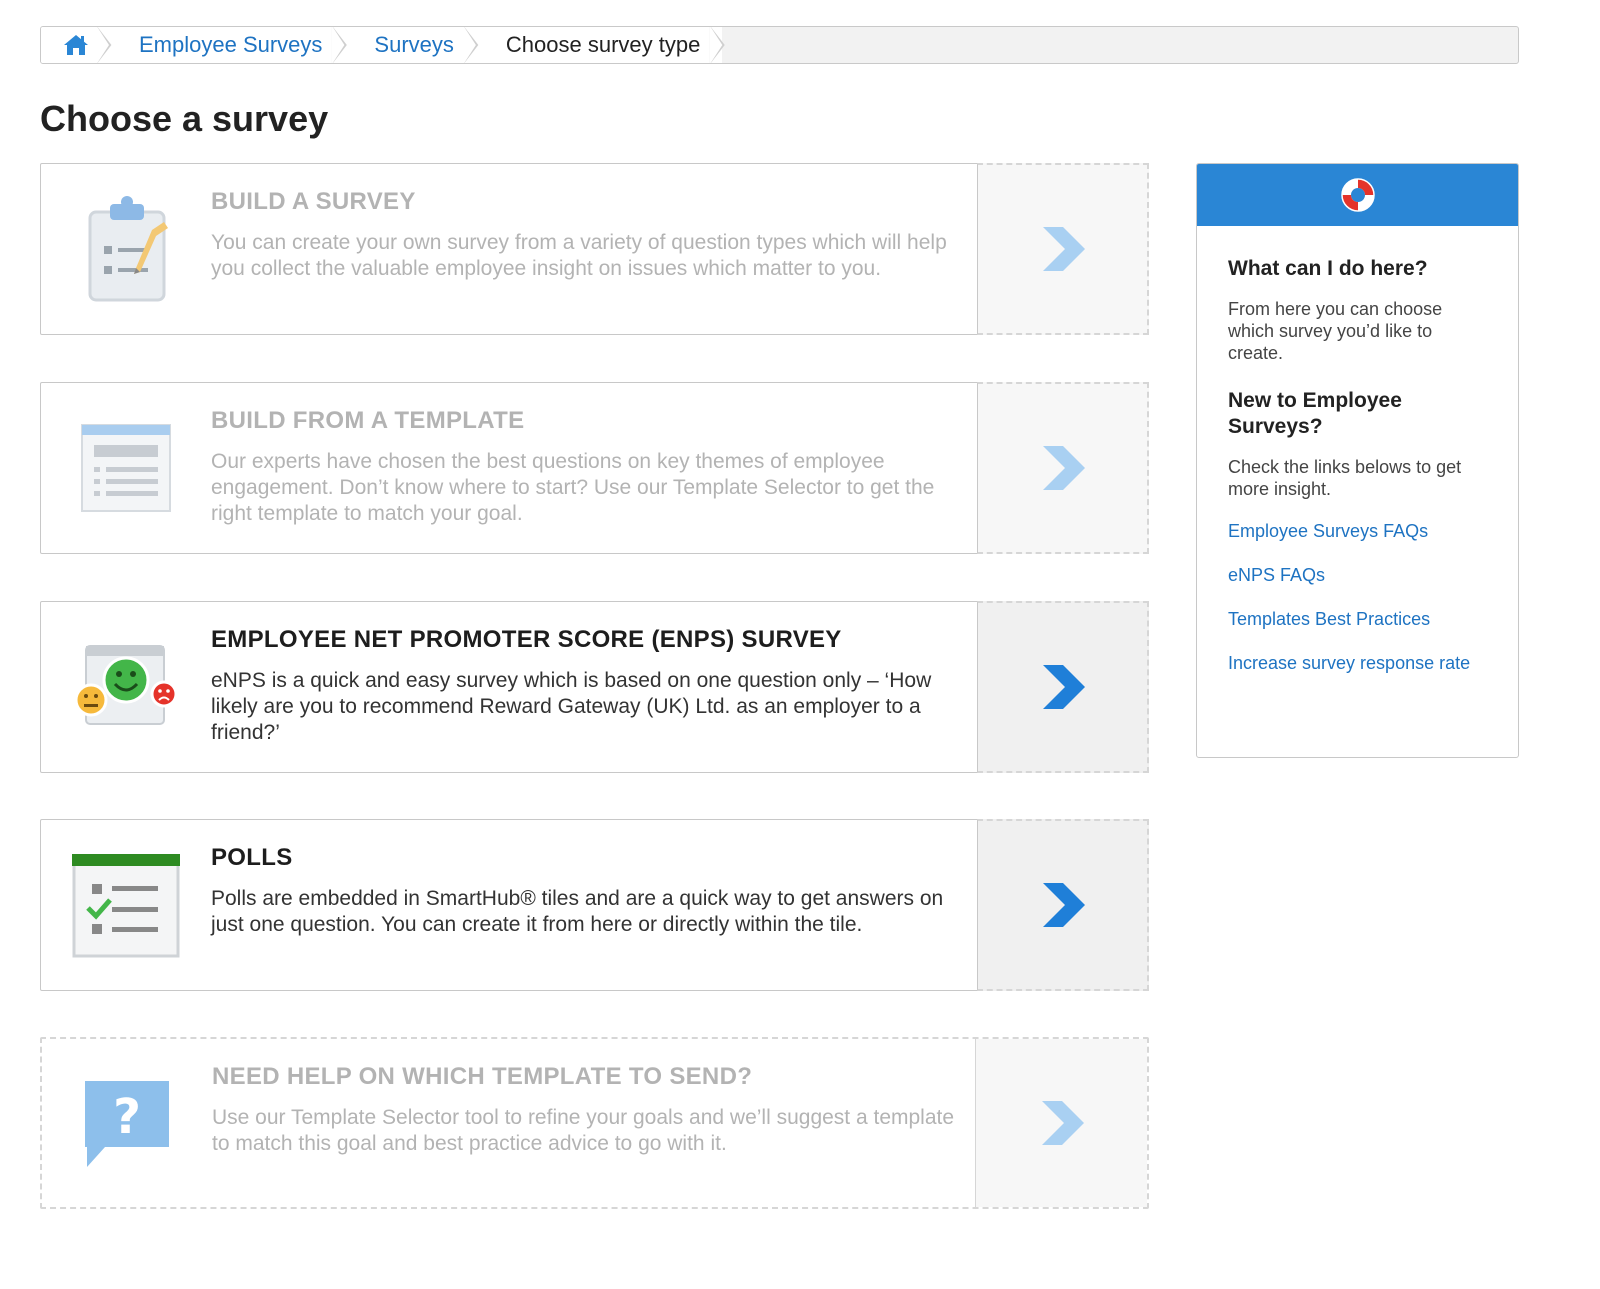  I want to click on help-heading: What can I do here?, so click(1328, 268).